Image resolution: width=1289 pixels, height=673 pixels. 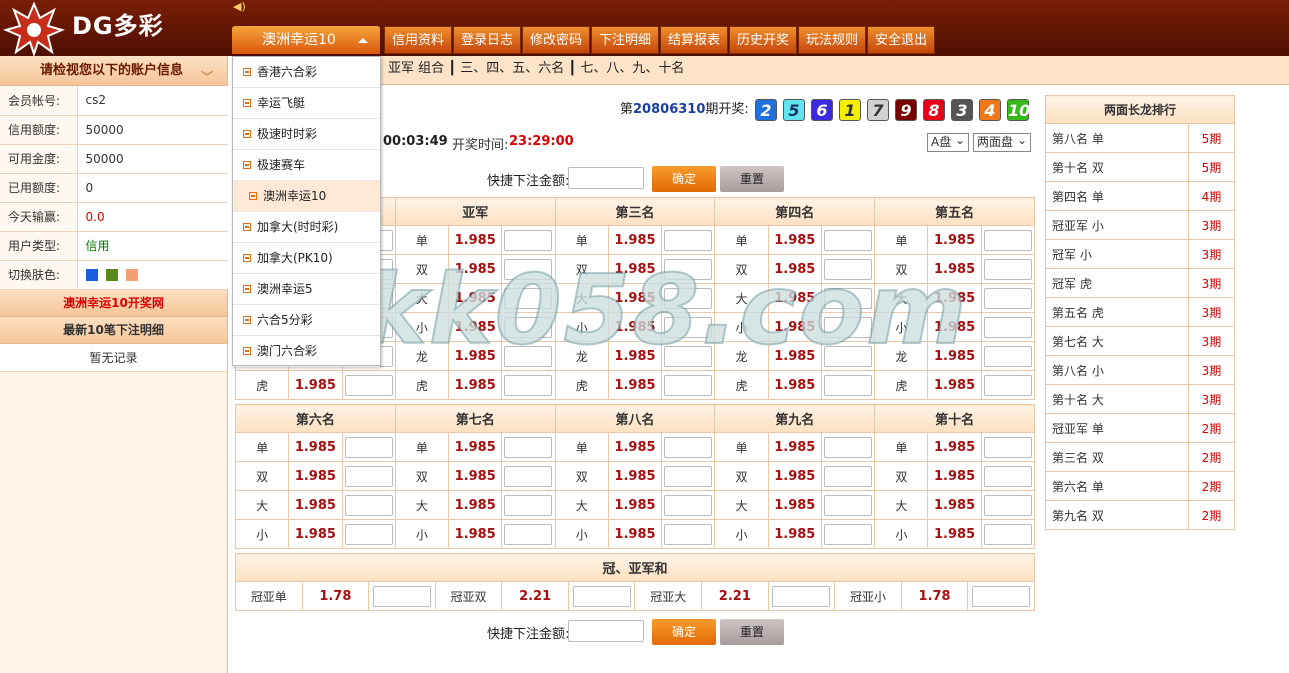 I want to click on bet-label: 大, so click(x=262, y=505).